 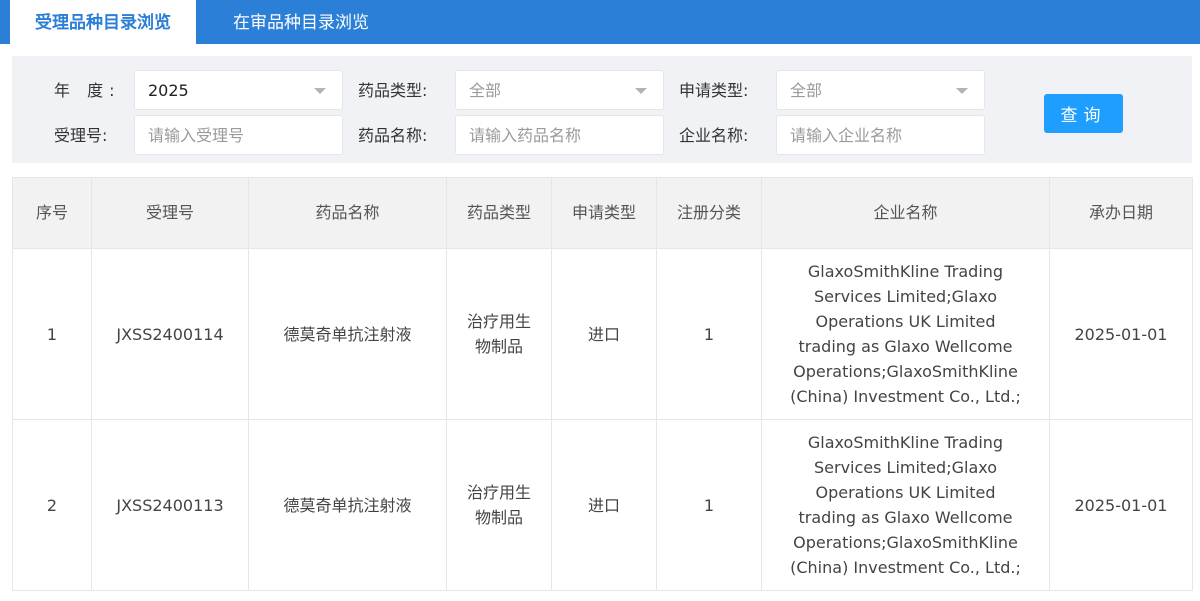 I want to click on drug-name-input, so click(x=559, y=135).